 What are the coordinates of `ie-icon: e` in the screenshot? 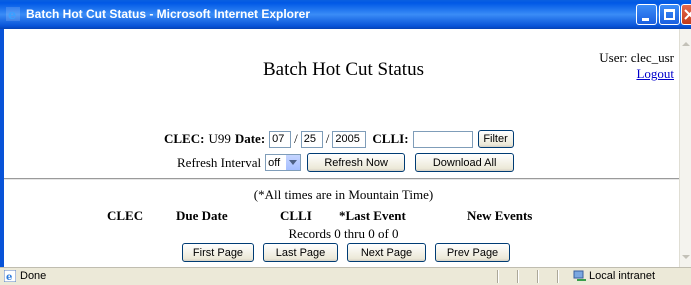 It's located at (13, 14).